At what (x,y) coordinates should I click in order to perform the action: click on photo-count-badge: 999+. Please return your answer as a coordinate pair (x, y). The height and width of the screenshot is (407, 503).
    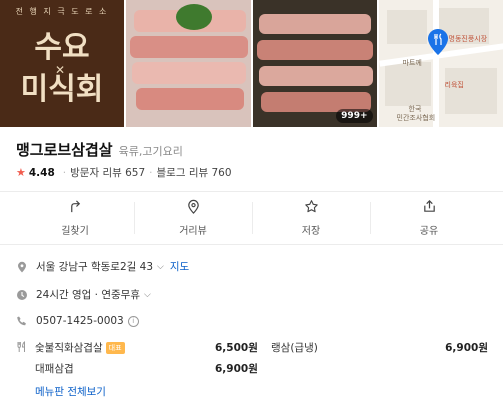
    Looking at the image, I should click on (354, 116).